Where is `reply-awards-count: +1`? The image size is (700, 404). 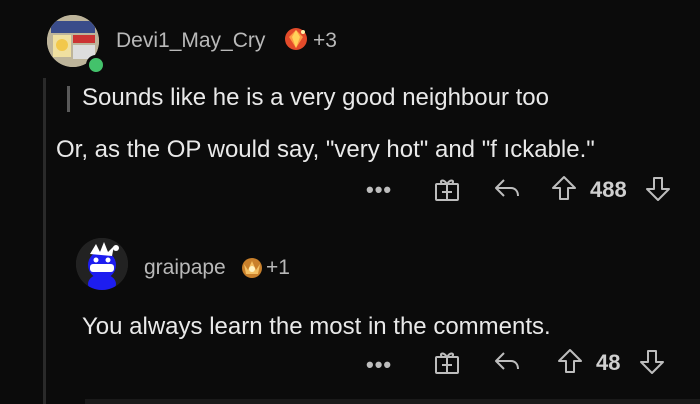
reply-awards-count: +1 is located at coordinates (278, 268).